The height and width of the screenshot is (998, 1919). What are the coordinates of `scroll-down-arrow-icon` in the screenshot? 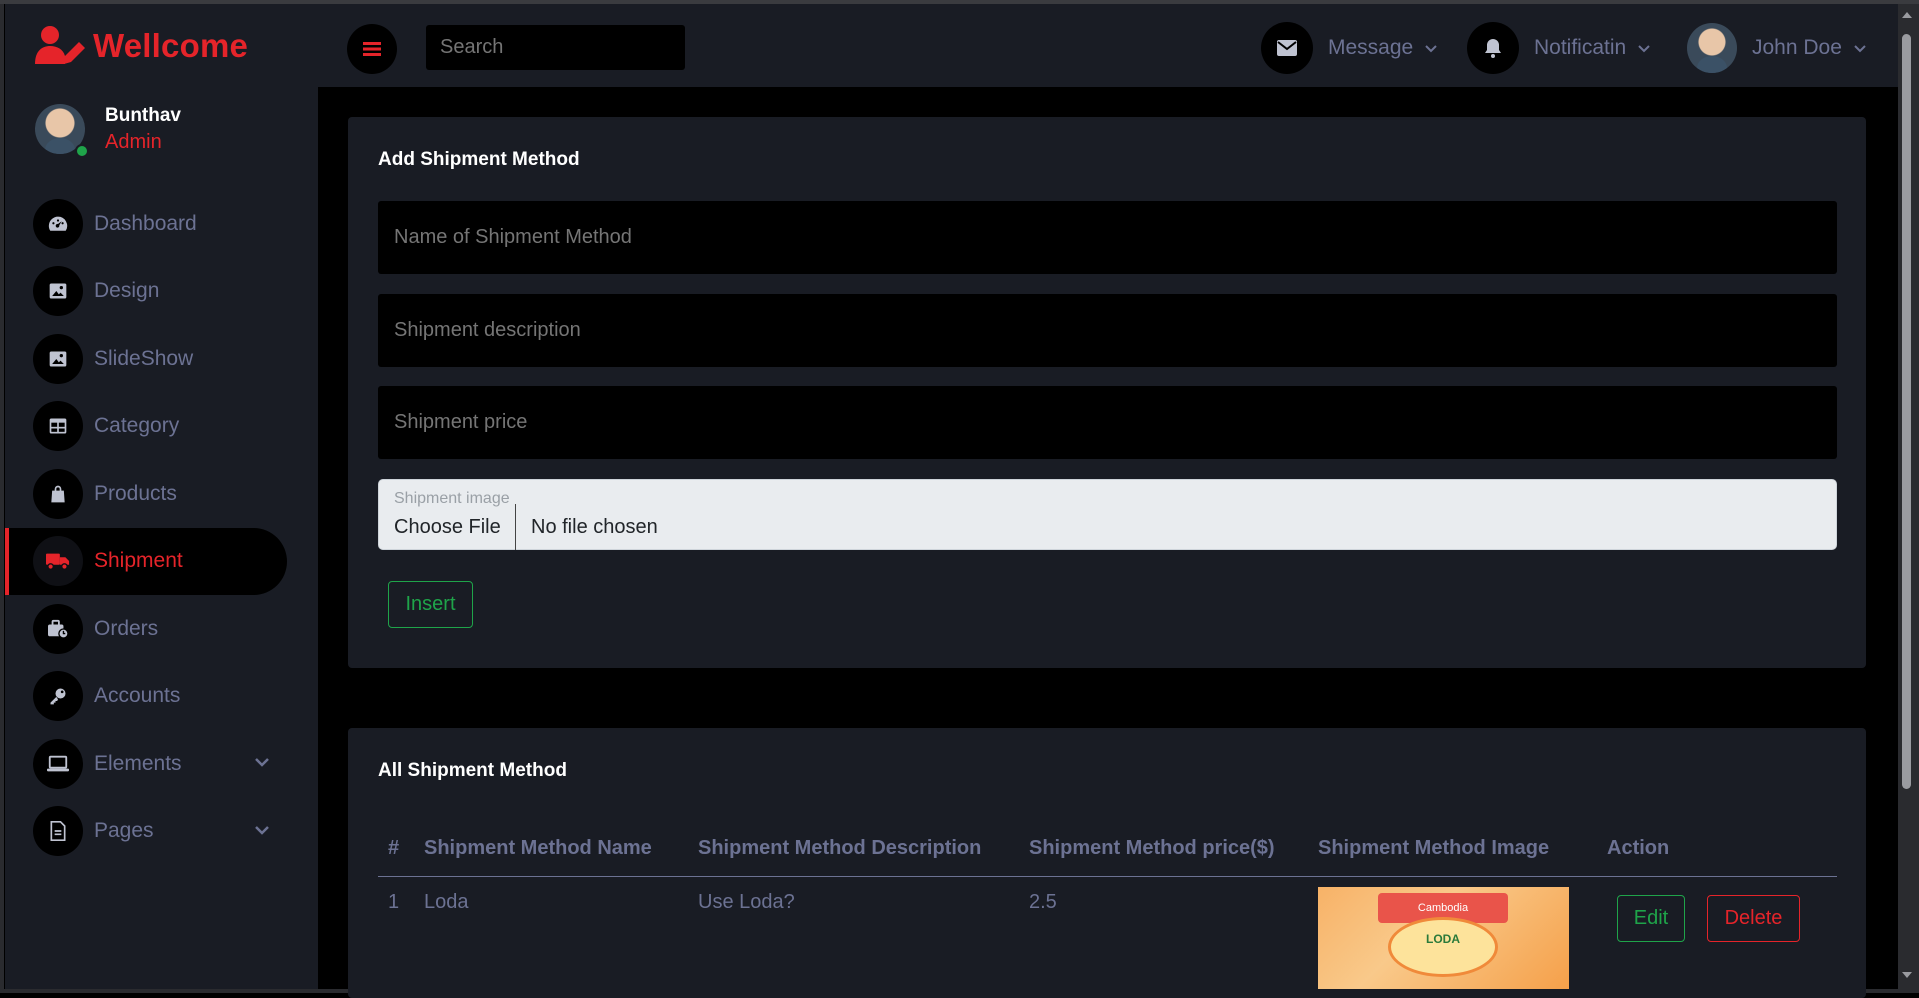 It's located at (1907, 975).